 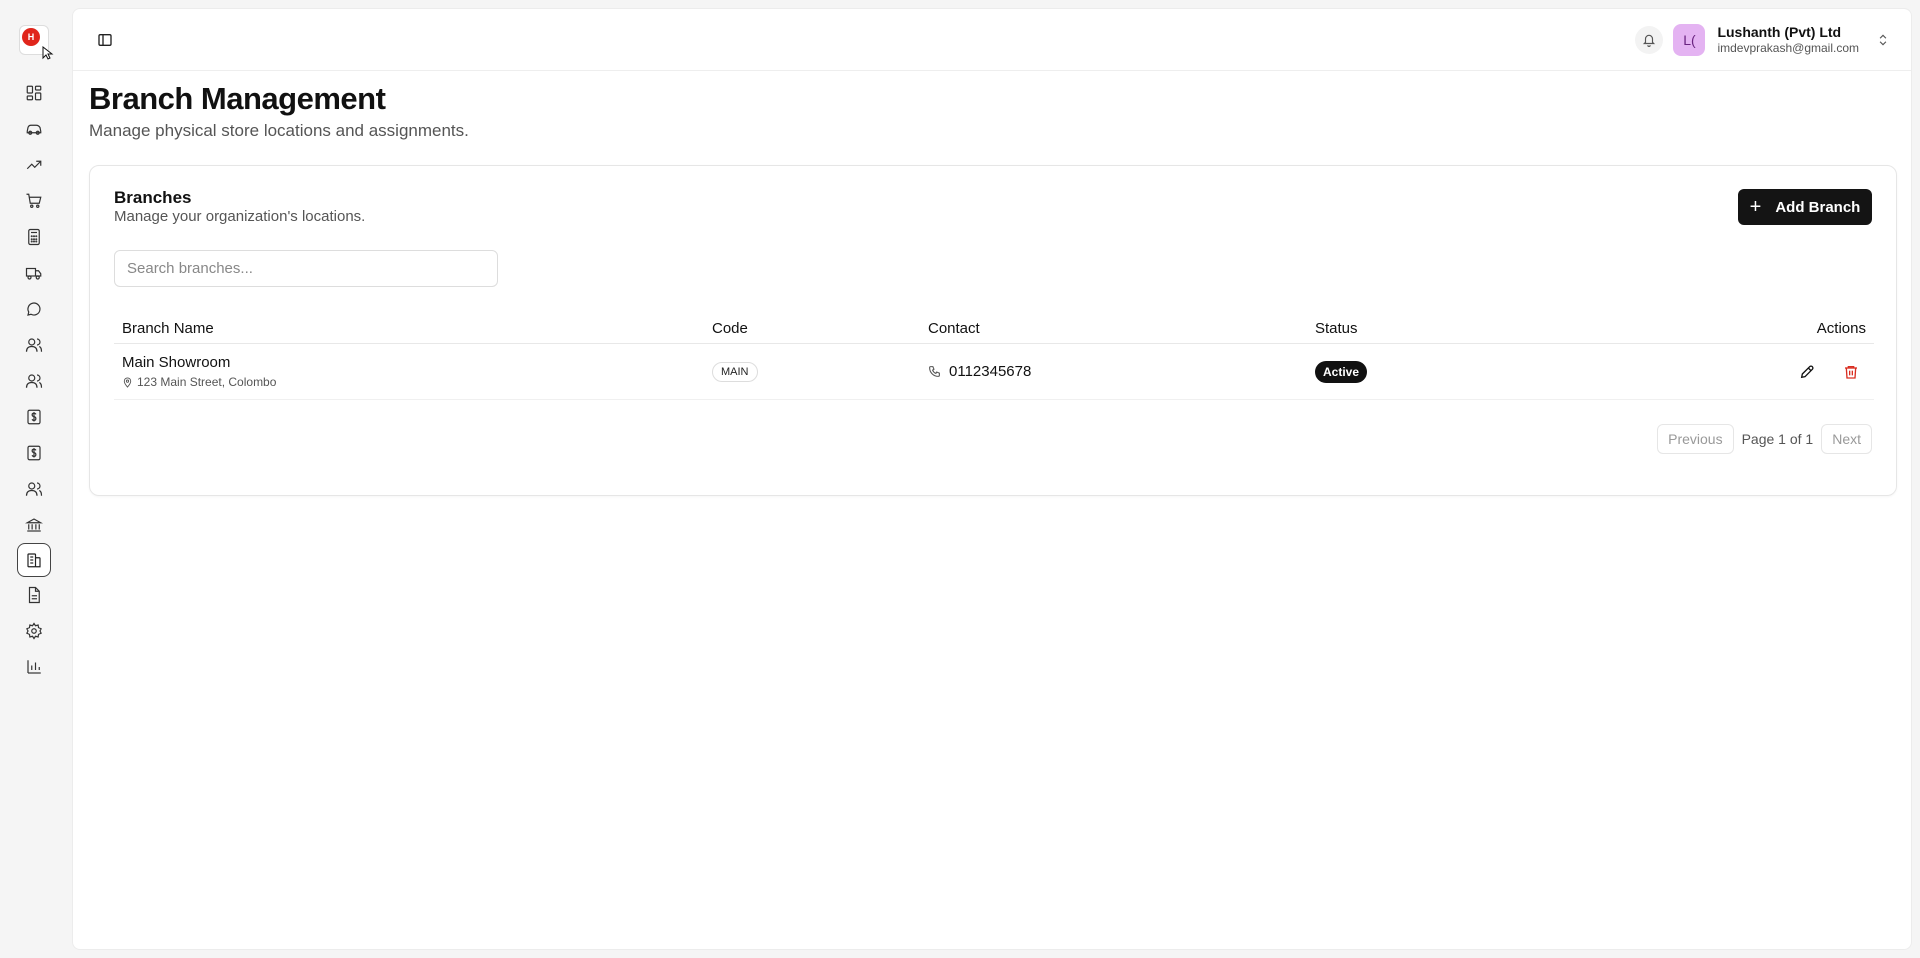 What do you see at coordinates (1341, 371) in the screenshot?
I see `status-badge: Active` at bounding box center [1341, 371].